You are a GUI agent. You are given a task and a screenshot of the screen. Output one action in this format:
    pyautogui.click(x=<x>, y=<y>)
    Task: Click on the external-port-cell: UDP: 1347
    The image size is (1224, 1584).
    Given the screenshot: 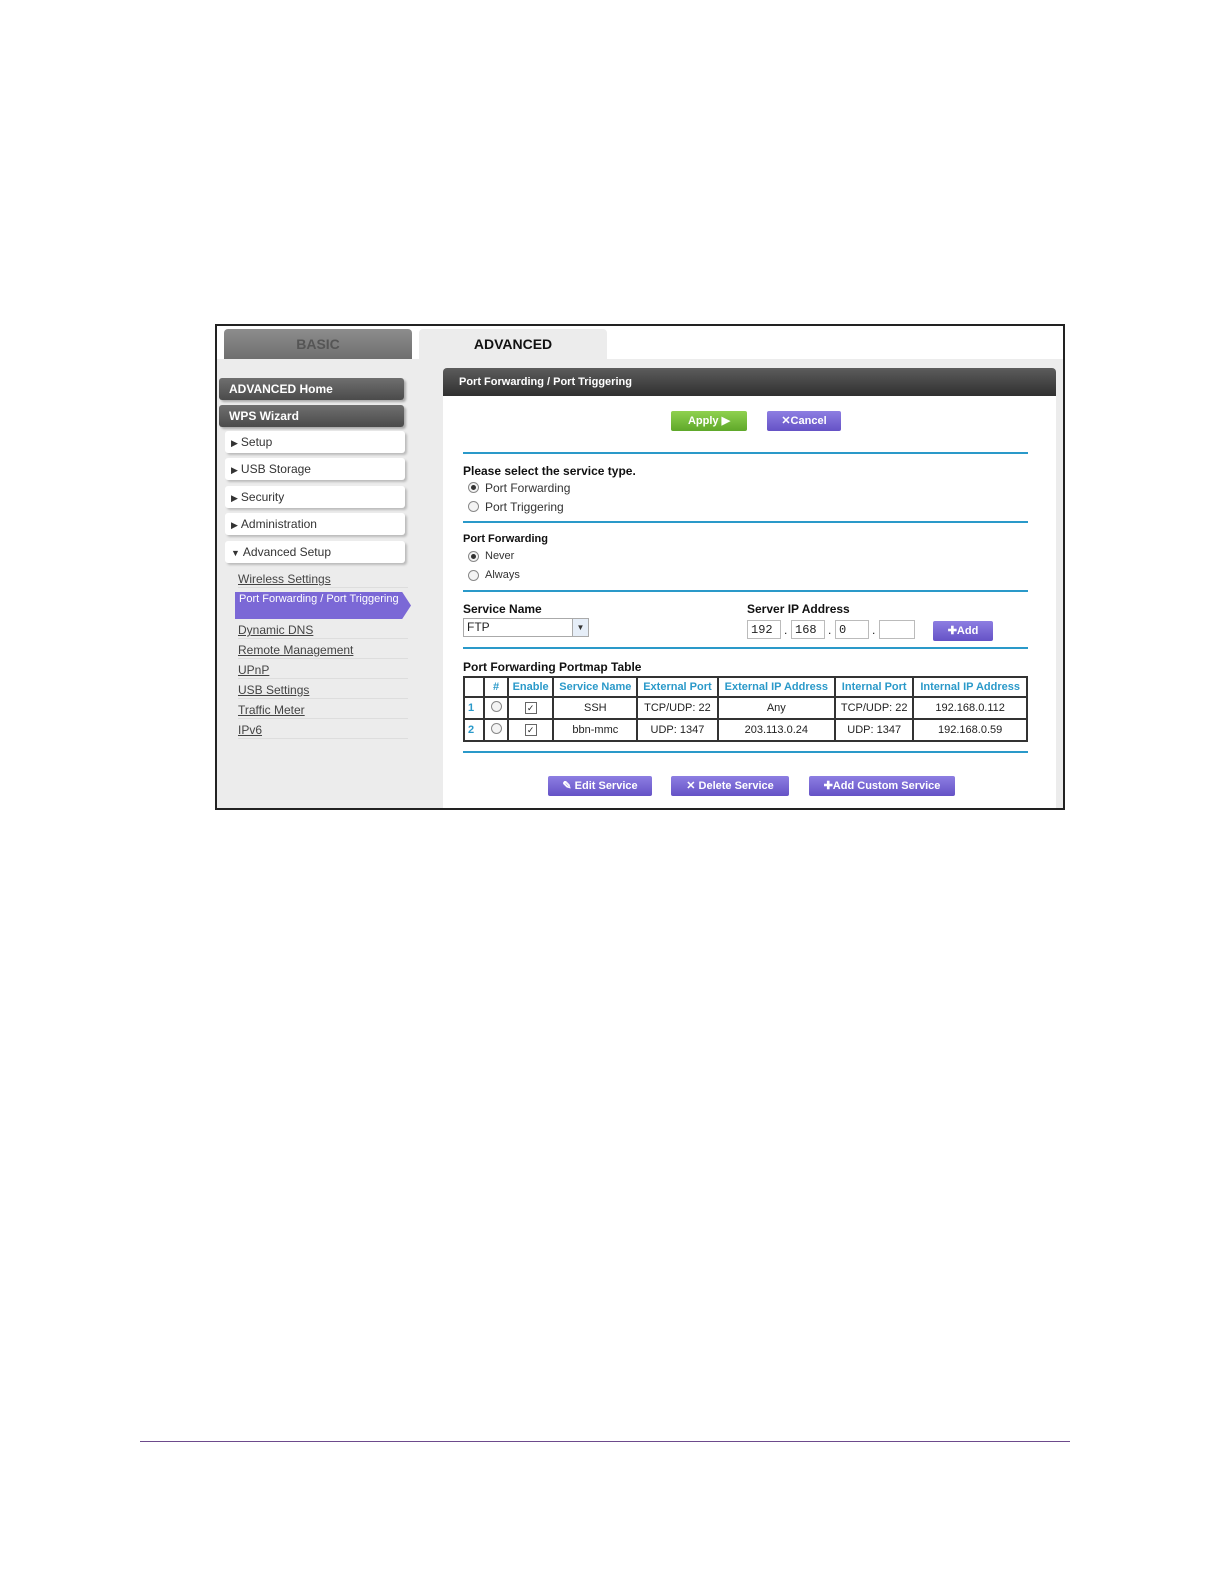 What is the action you would take?
    pyautogui.click(x=677, y=730)
    